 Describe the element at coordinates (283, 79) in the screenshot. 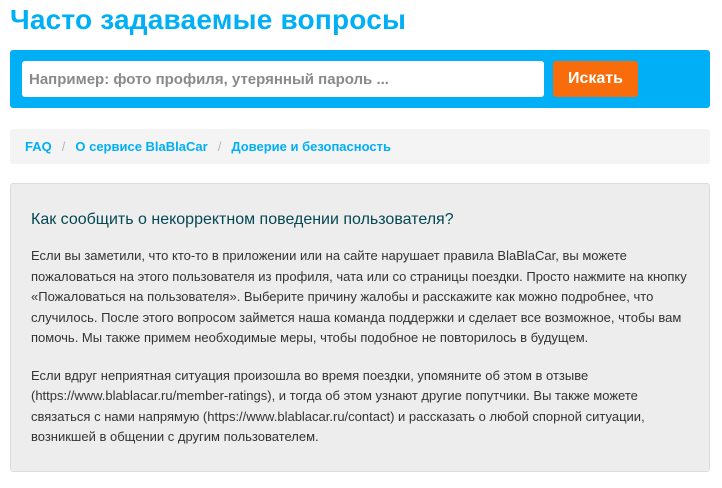

I see `search-input` at that location.